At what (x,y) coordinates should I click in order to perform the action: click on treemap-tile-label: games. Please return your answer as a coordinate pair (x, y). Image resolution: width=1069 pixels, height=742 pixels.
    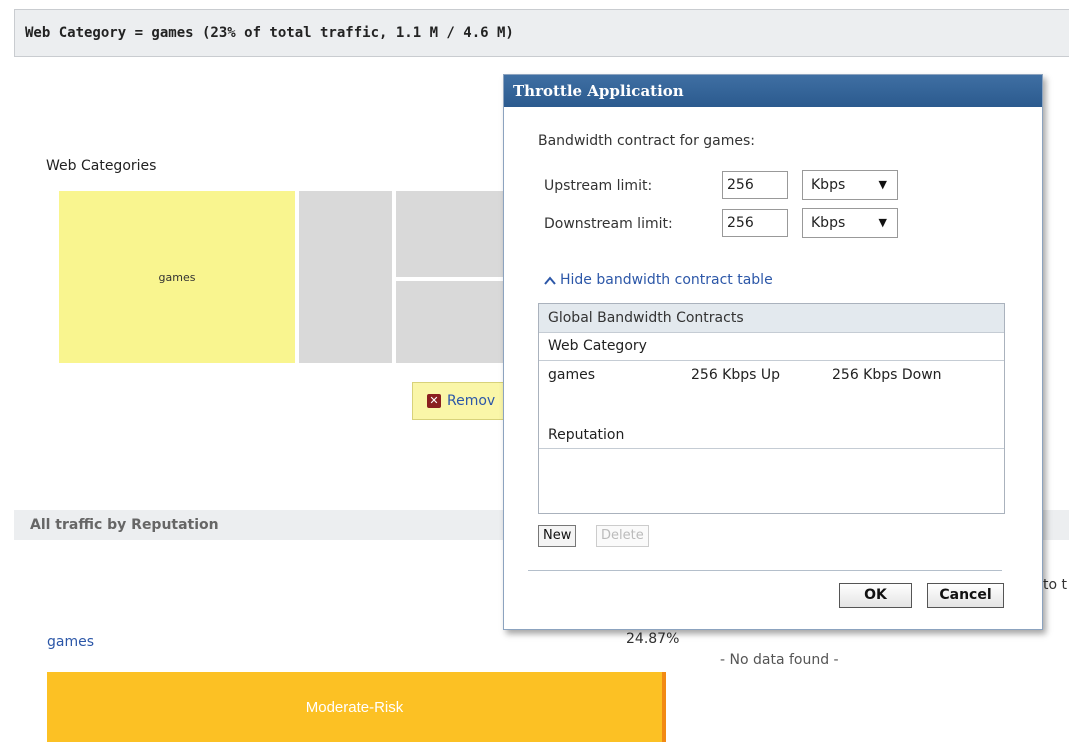
    Looking at the image, I should click on (177, 277).